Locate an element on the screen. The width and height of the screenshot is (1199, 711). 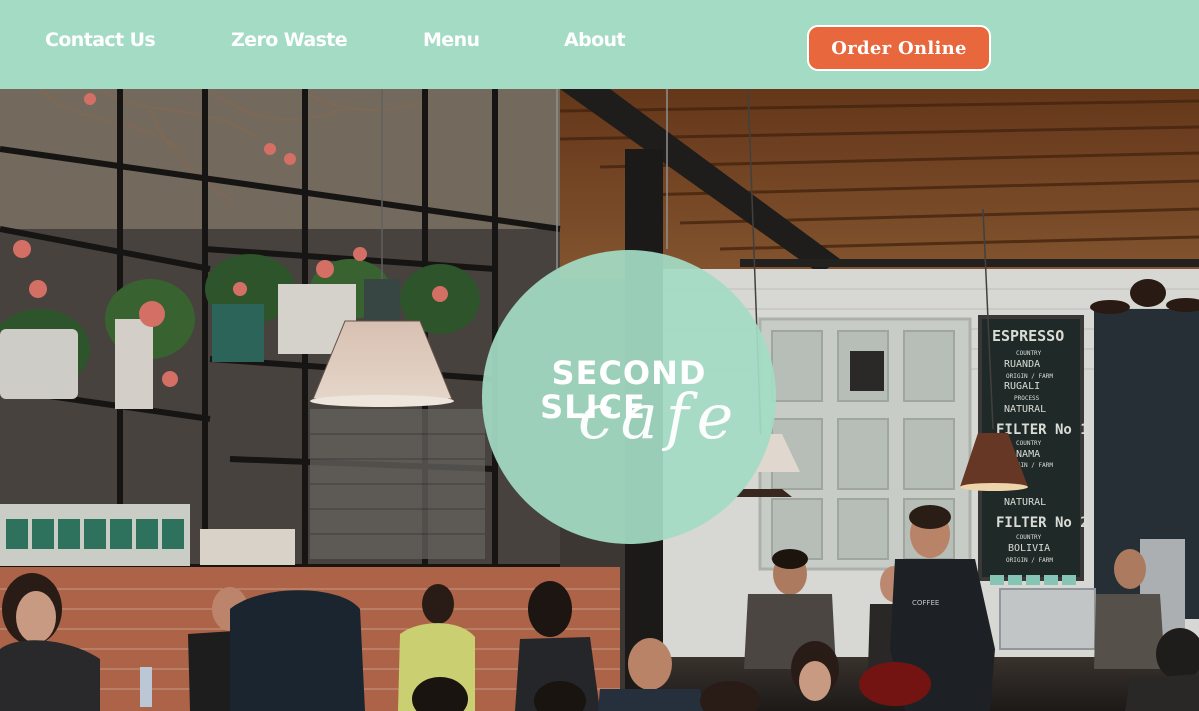
cafe-logo-badge: SECOND SLICE cafe is located at coordinates (629, 397).